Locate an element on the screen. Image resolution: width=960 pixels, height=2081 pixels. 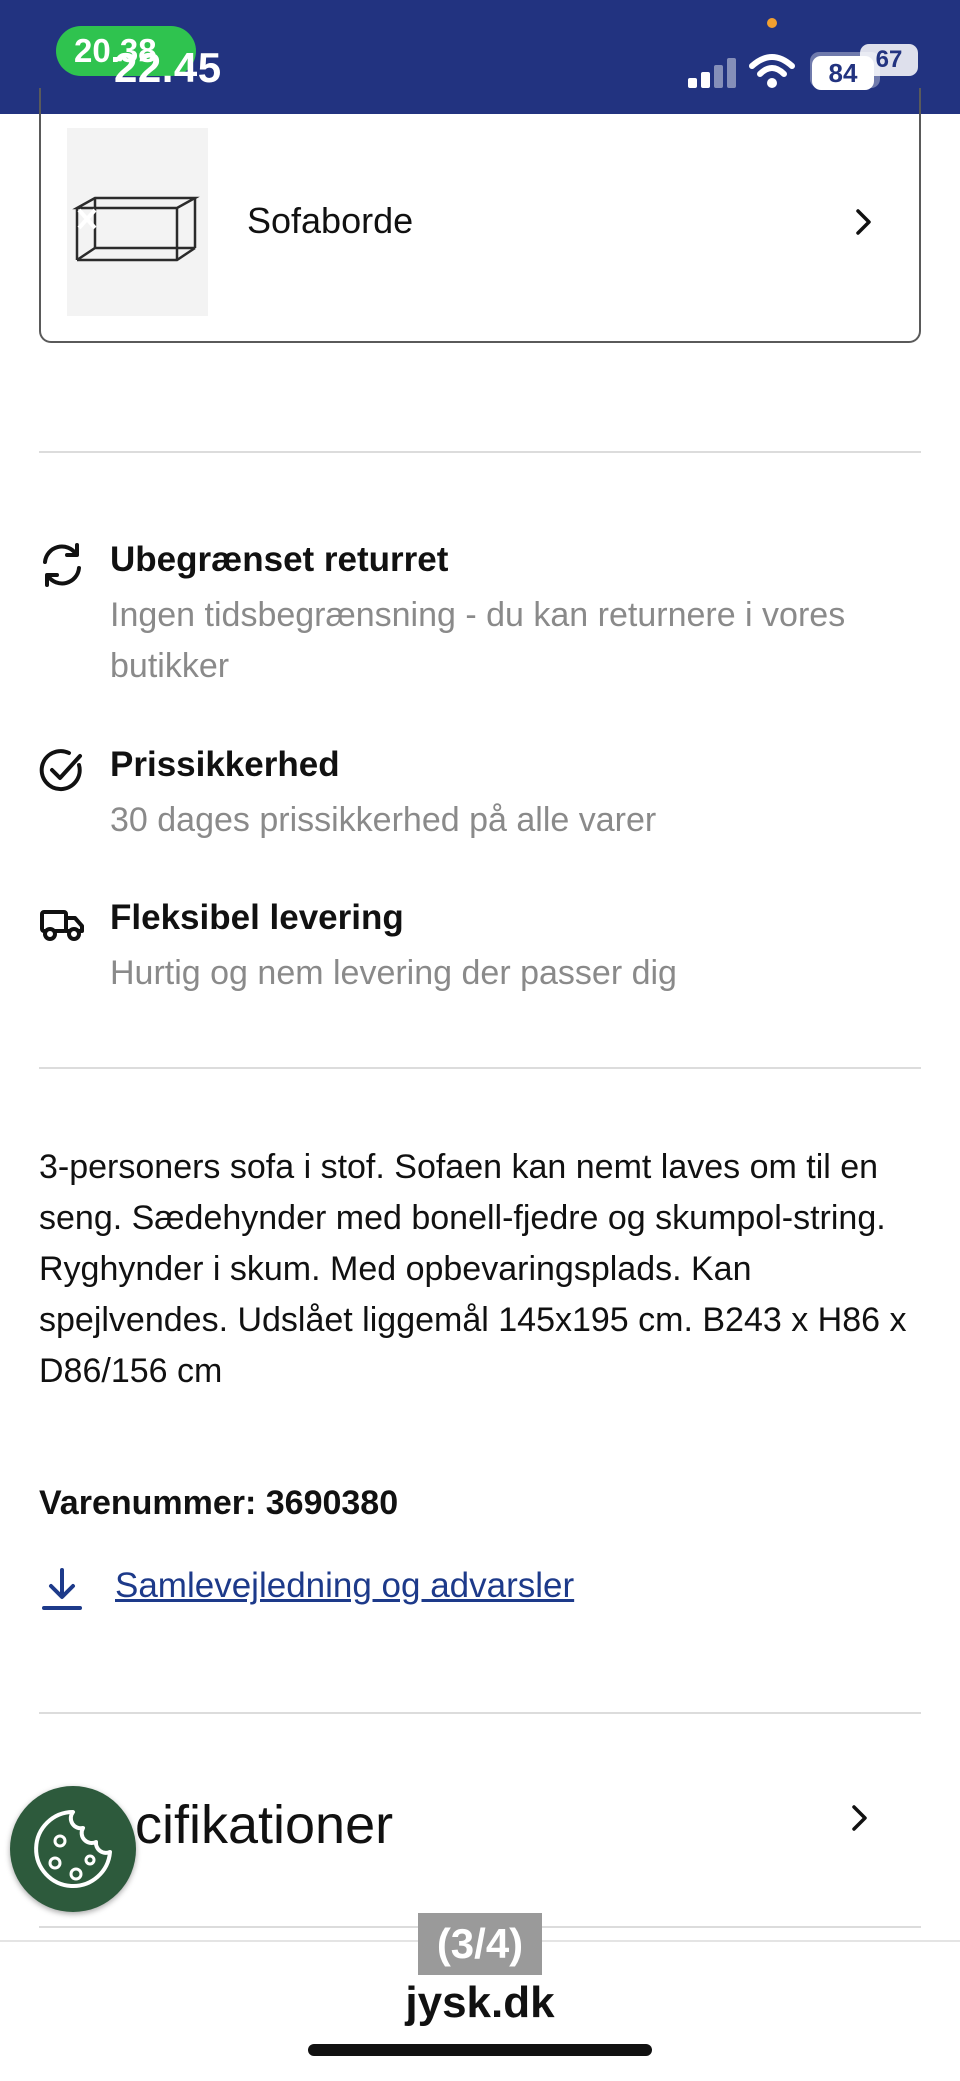
assembly-instructions-link: Samlevejledning og advarsler is located at coordinates (359, 1590).